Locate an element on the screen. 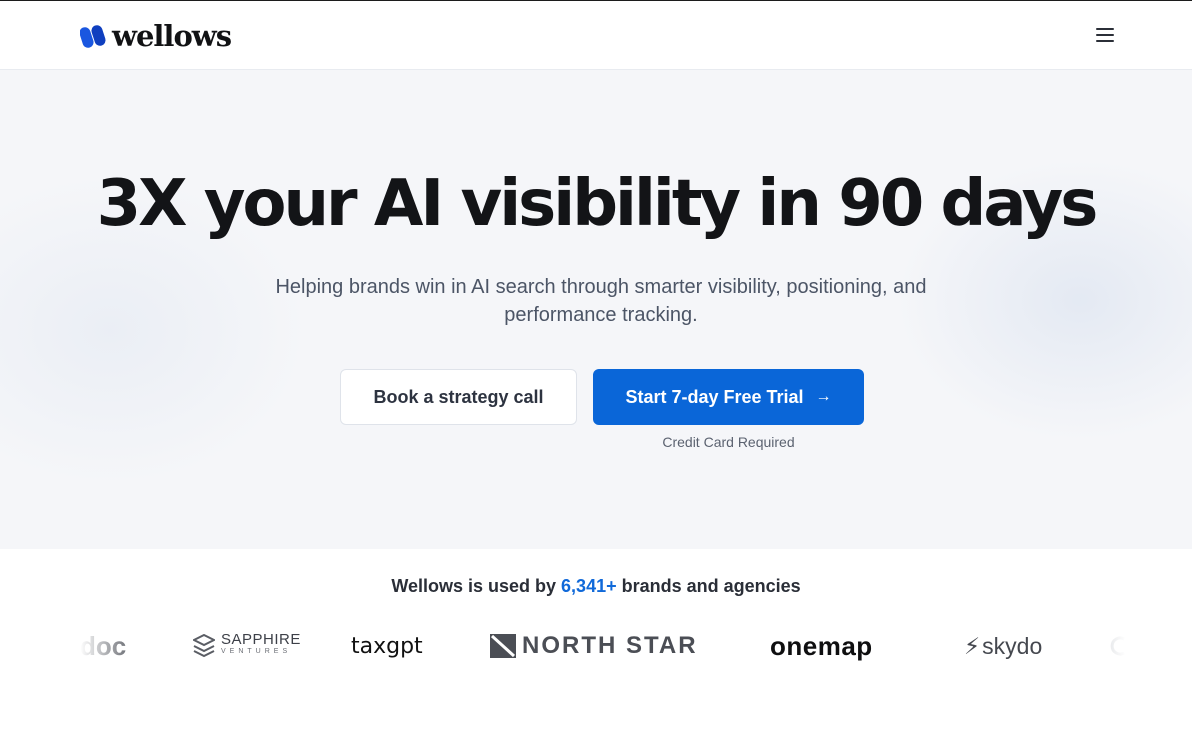 The width and height of the screenshot is (1192, 735). wellows-logo: wellows is located at coordinates (156, 36).